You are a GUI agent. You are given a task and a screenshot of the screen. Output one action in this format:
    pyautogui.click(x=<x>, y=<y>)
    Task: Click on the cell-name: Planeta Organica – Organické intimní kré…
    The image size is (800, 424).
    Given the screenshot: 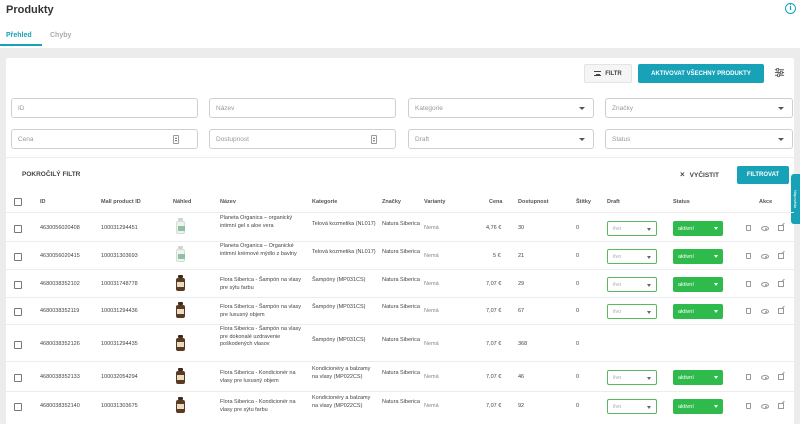 What is the action you would take?
    pyautogui.click(x=262, y=250)
    